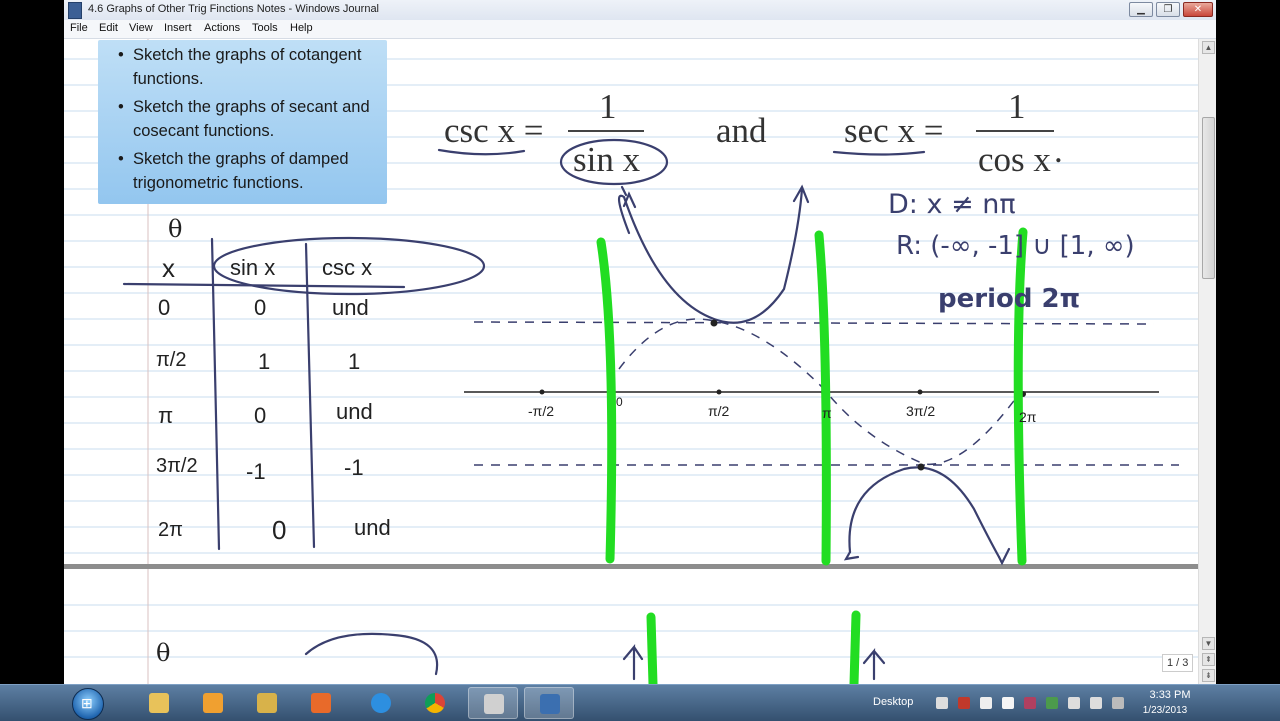 The image size is (1280, 721). Describe the element at coordinates (1118, 703) in the screenshot. I see `tray-bluetooth-icon` at that location.